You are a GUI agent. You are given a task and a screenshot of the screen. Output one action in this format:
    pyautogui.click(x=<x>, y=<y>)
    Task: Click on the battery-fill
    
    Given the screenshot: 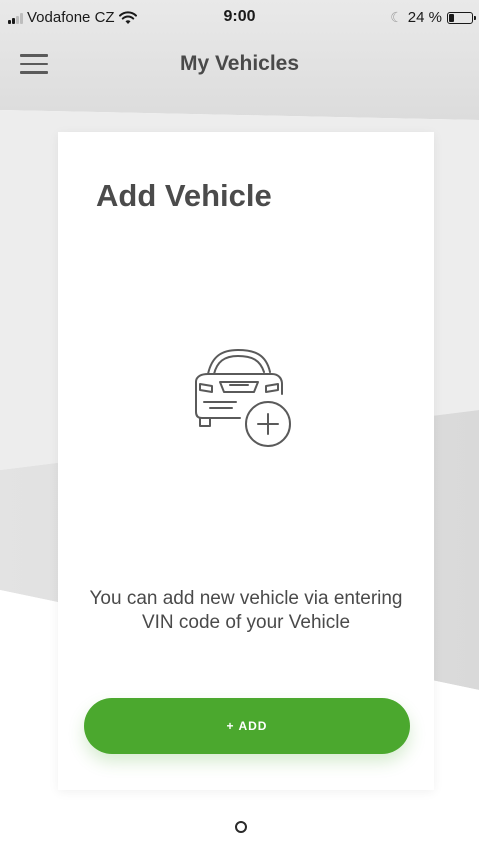 What is the action you would take?
    pyautogui.click(x=451, y=17)
    